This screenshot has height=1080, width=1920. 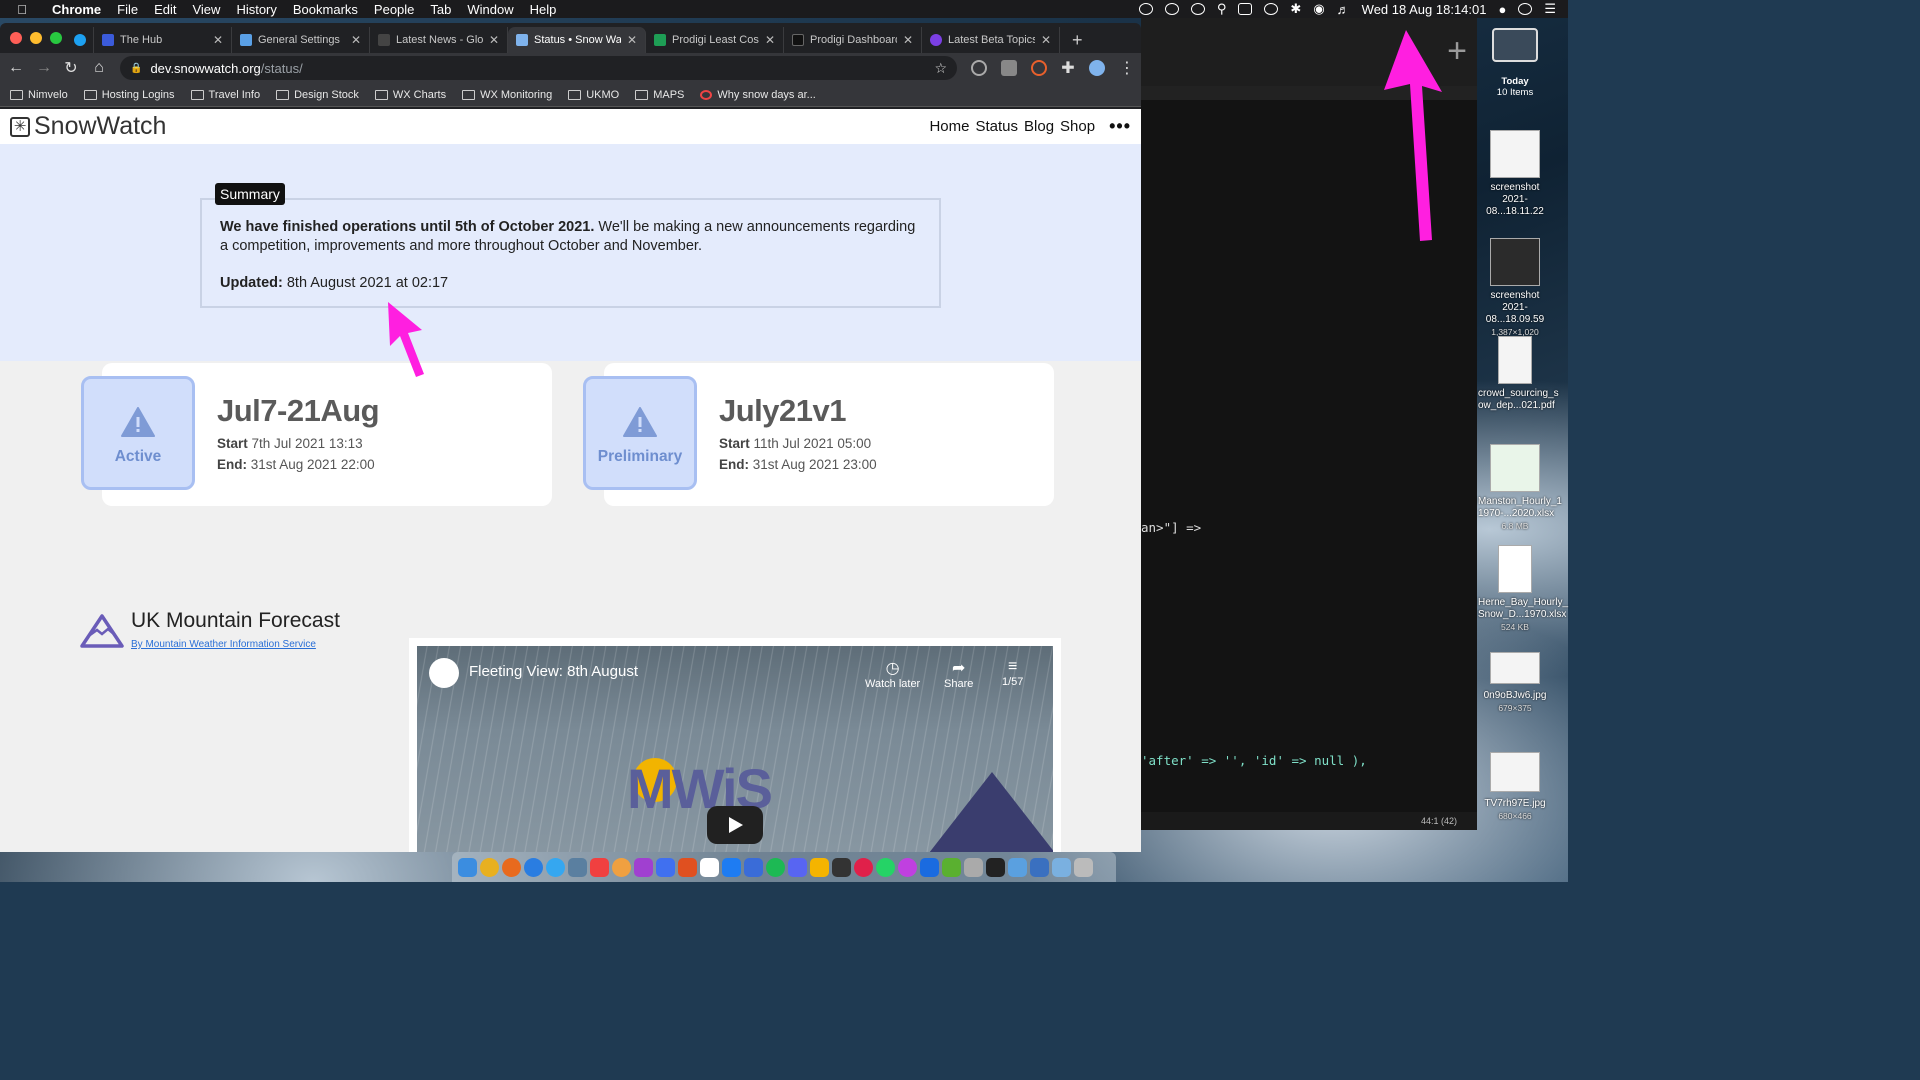 What do you see at coordinates (538, 68) in the screenshot?
I see `address-bar: 🔒 dev.snowwatch.org/status/ ☆` at bounding box center [538, 68].